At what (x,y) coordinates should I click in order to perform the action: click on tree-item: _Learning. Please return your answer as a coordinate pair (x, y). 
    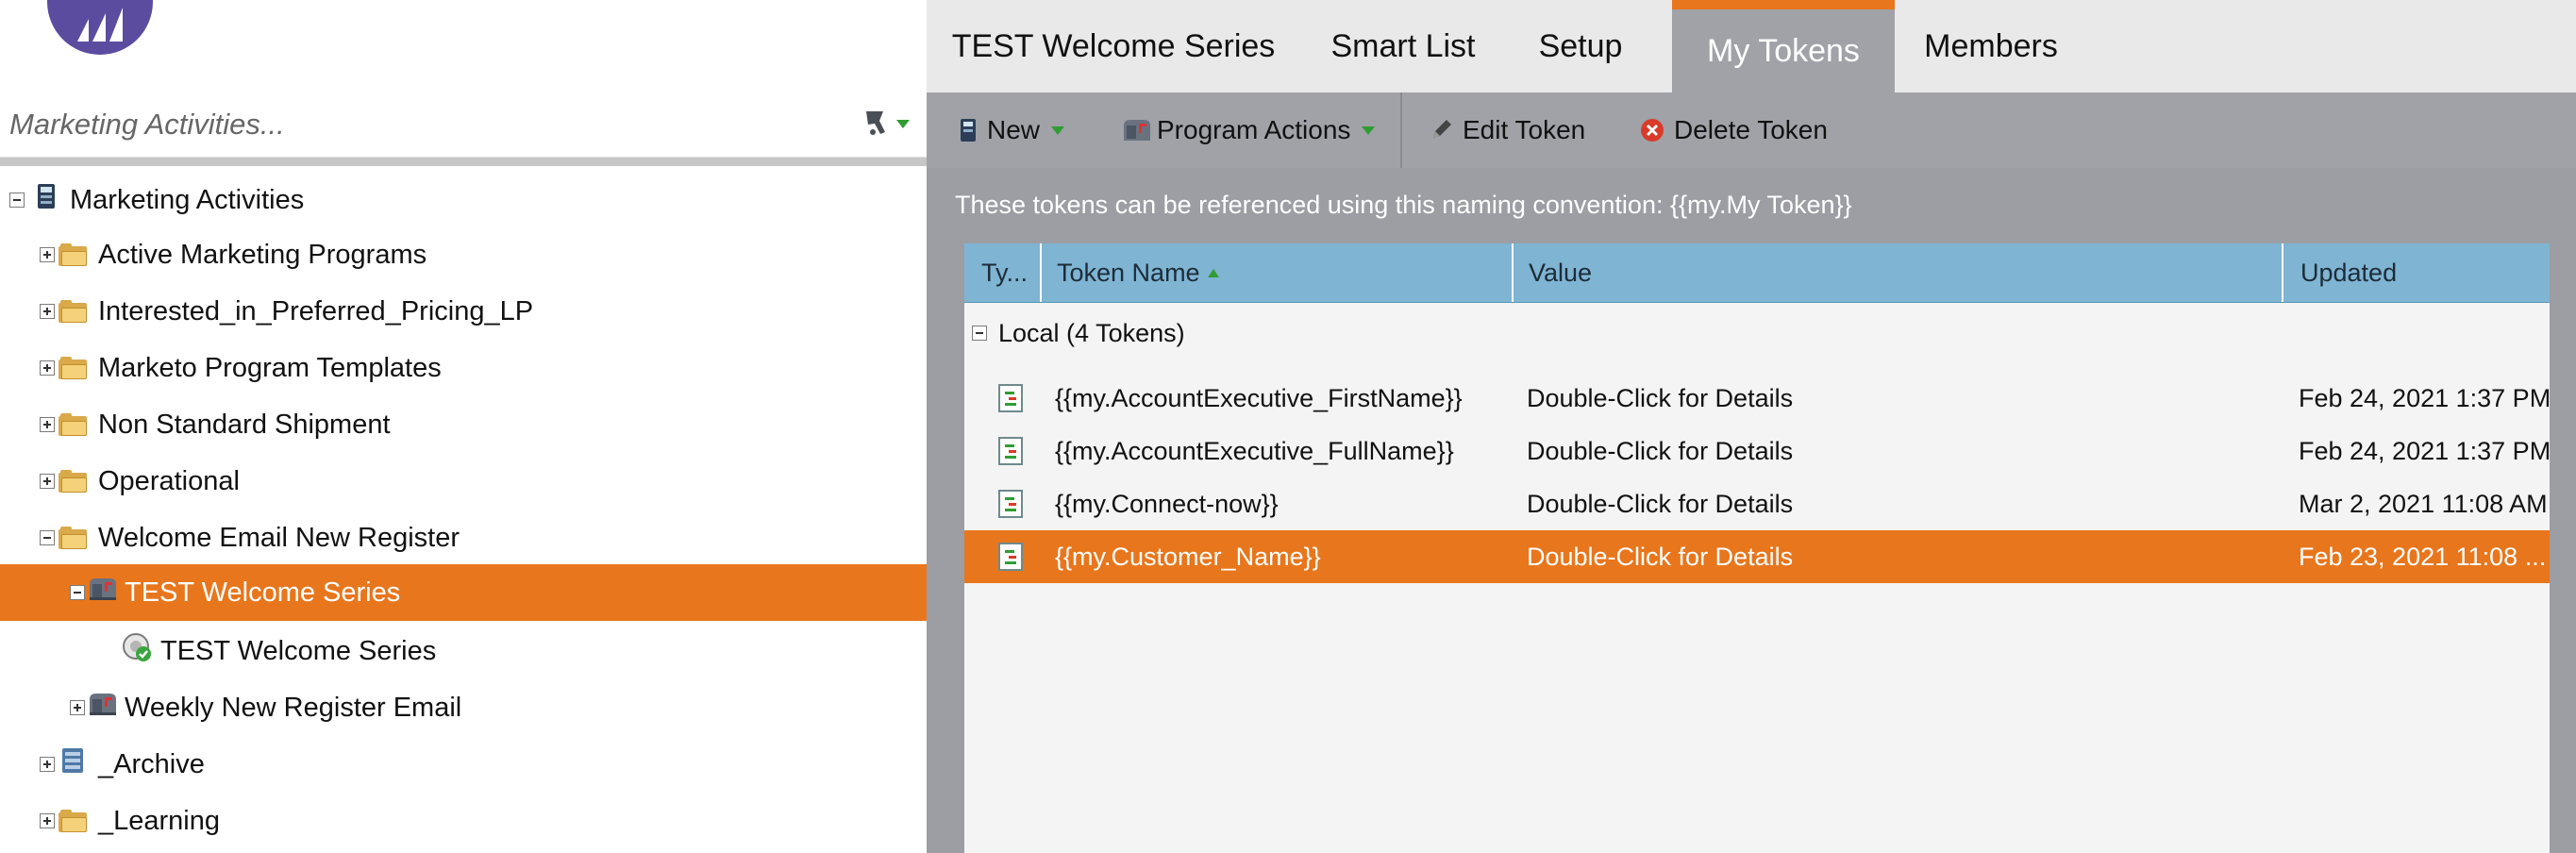
    Looking at the image, I should click on (463, 821).